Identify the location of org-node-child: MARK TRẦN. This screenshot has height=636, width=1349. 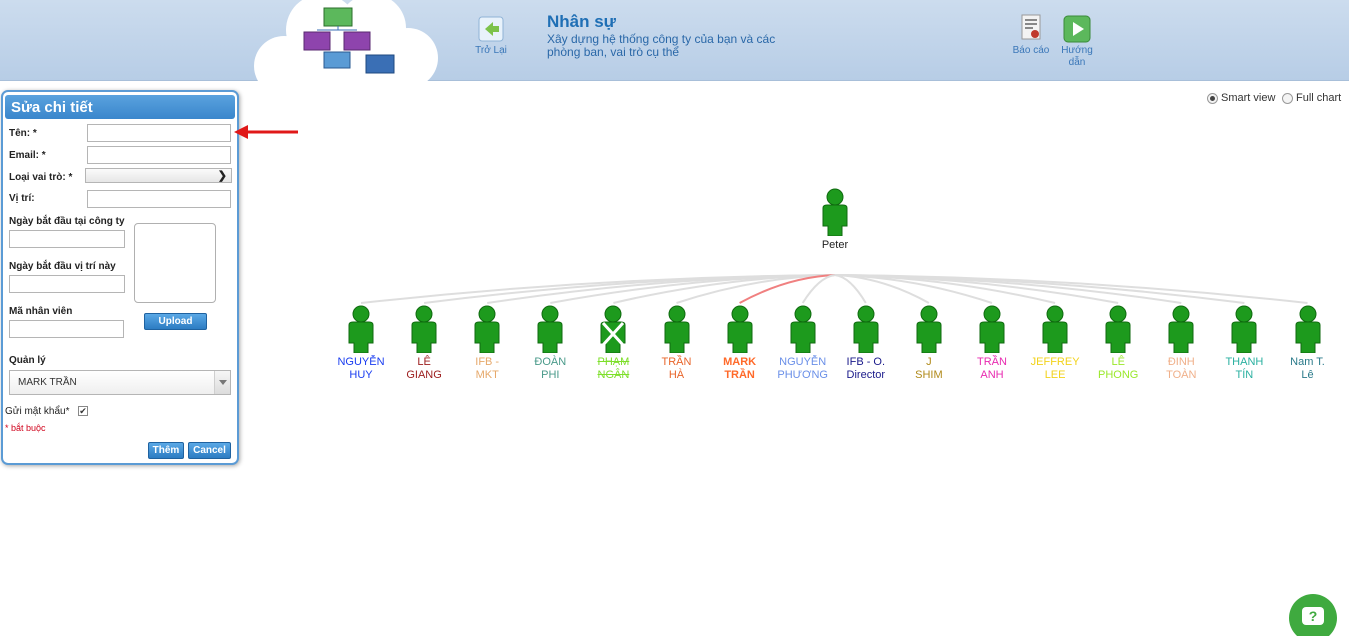
(740, 343).